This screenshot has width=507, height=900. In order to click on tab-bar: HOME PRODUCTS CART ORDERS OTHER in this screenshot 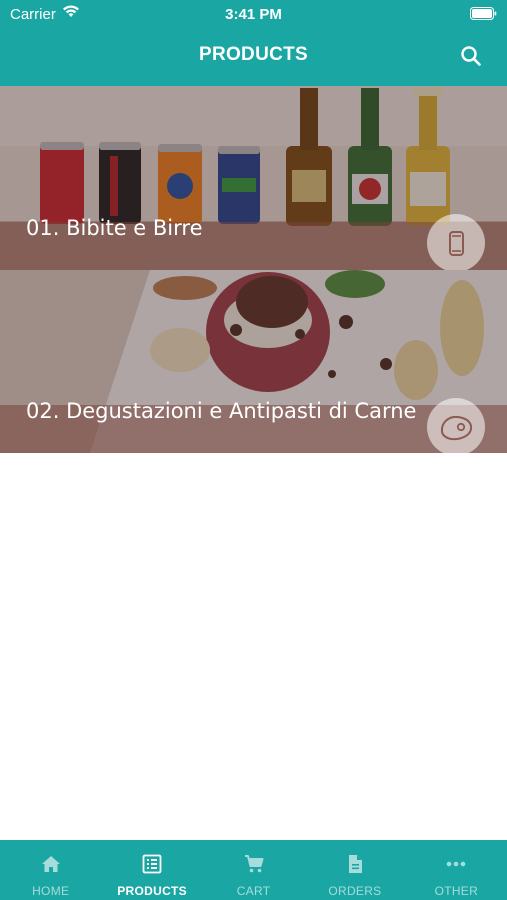, I will do `click(253, 870)`.